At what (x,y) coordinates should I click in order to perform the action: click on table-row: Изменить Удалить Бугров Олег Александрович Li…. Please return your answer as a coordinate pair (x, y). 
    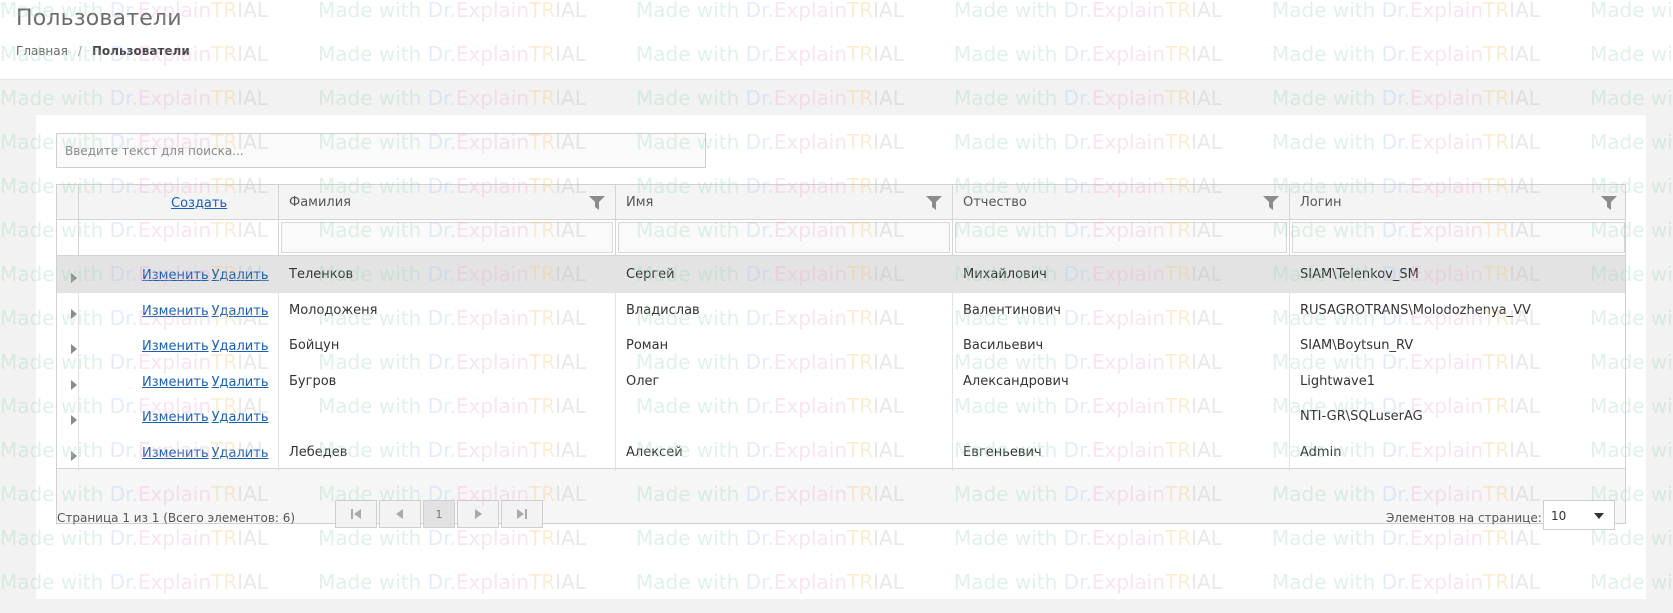
    Looking at the image, I should click on (842, 381).